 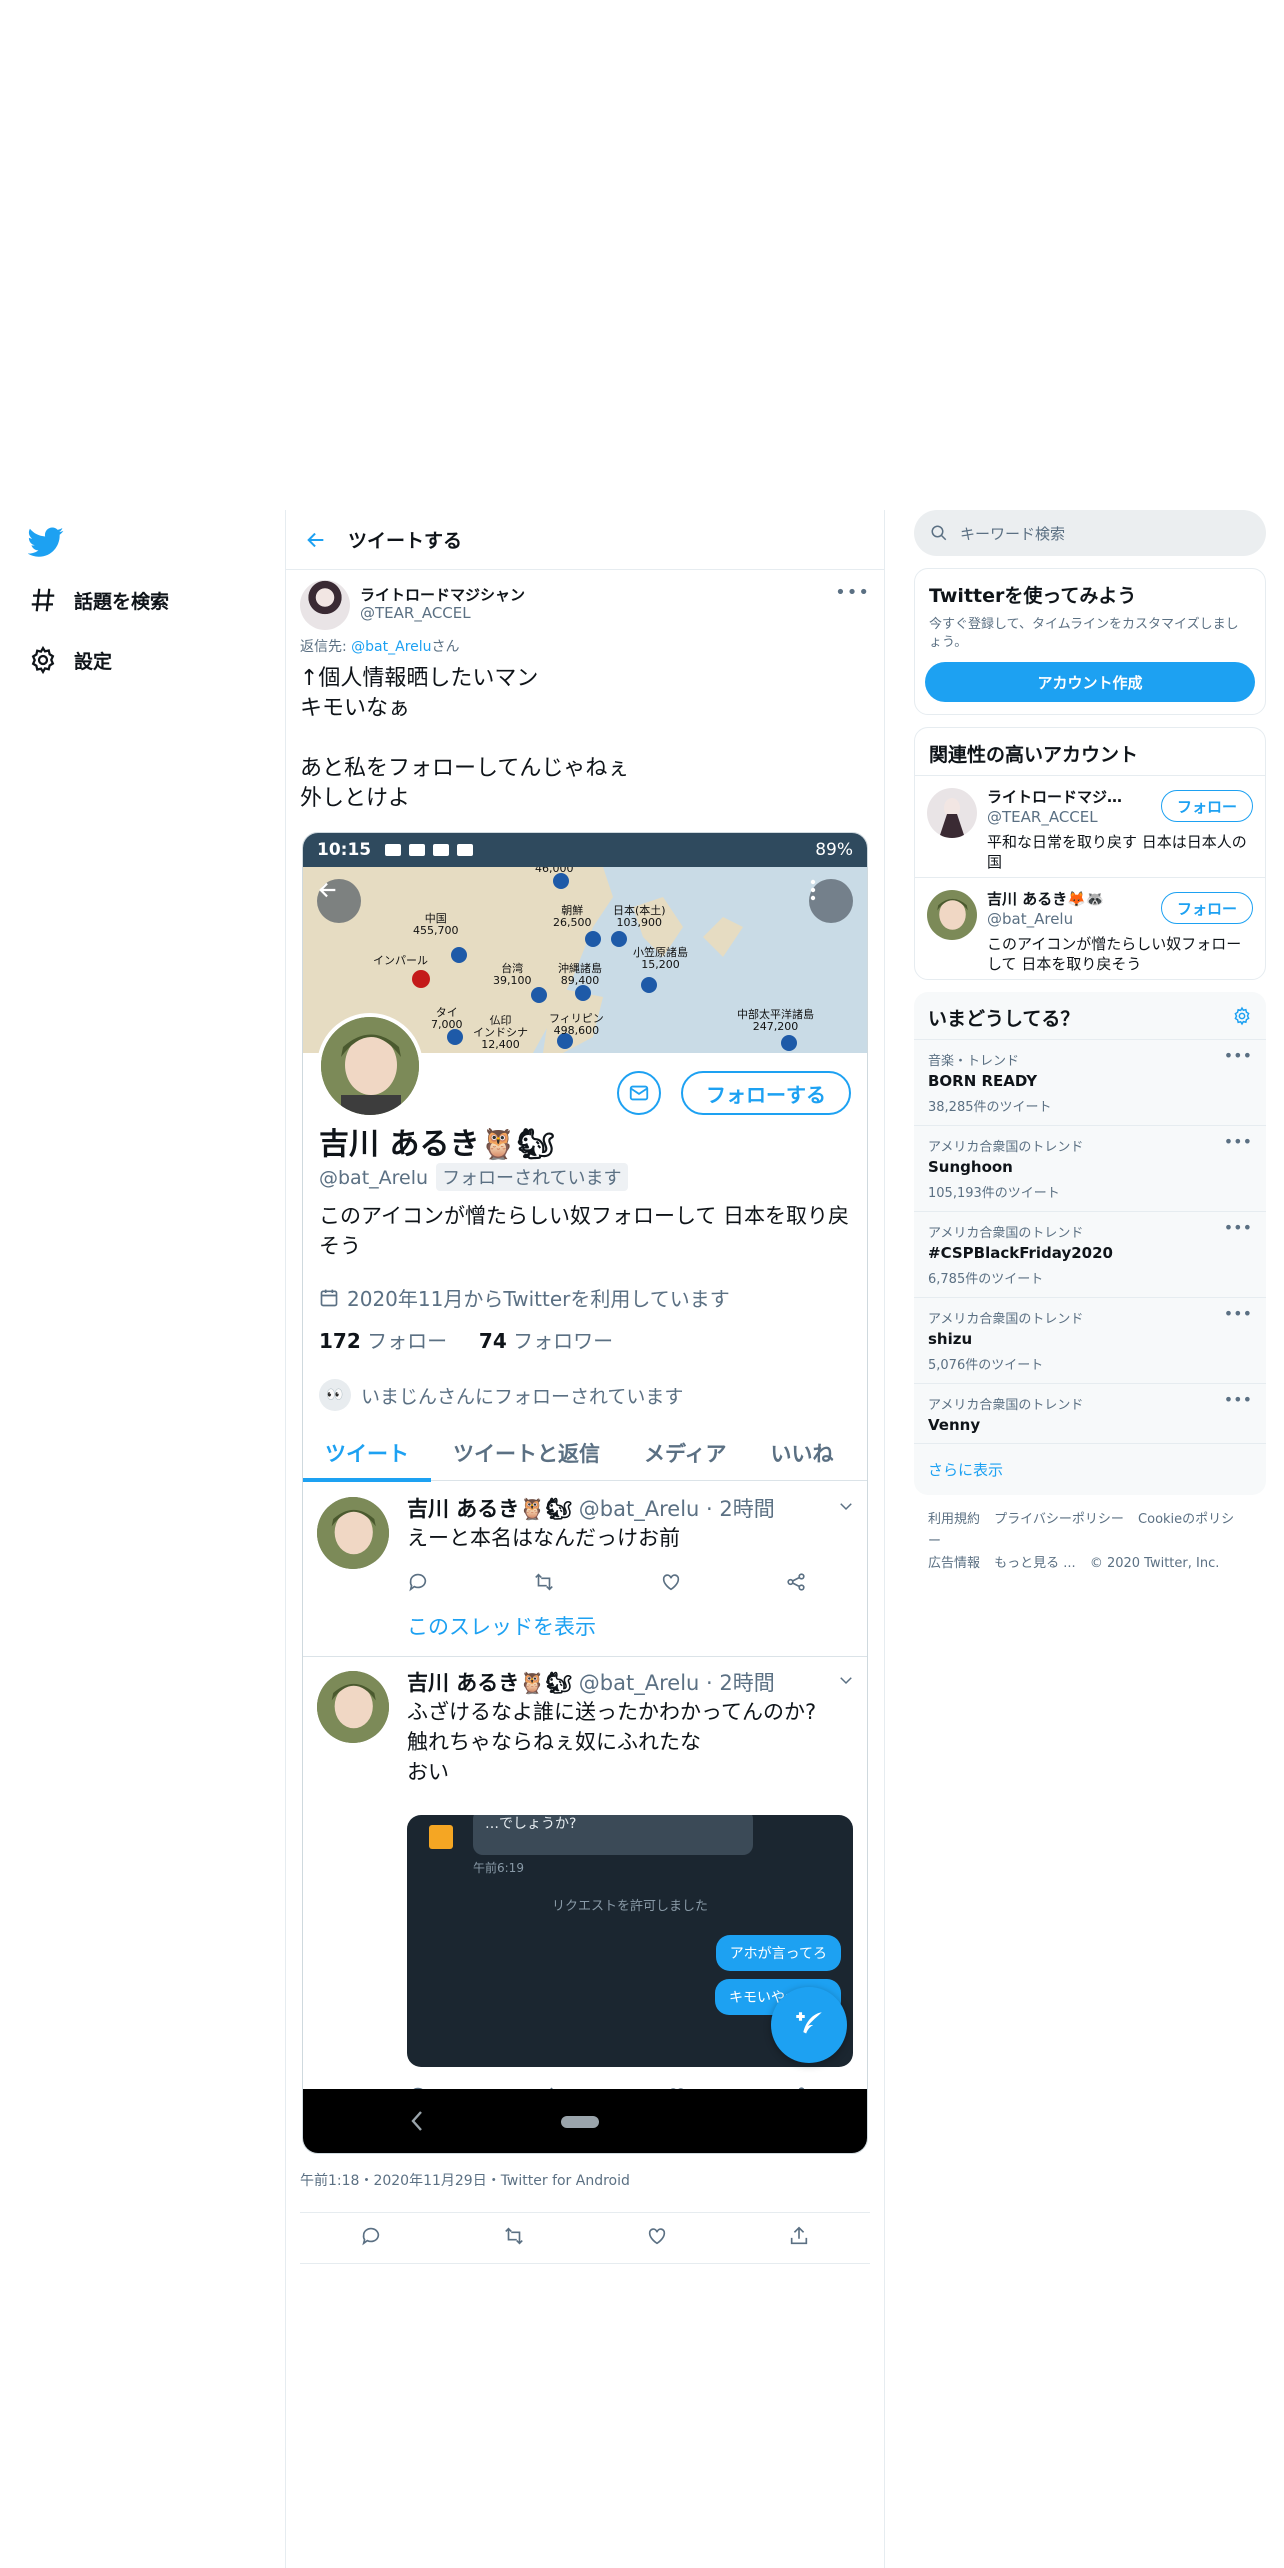 I want to click on tweet-header: ライトロードマジシャン @TEAR_ACCEL •••, so click(x=585, y=603).